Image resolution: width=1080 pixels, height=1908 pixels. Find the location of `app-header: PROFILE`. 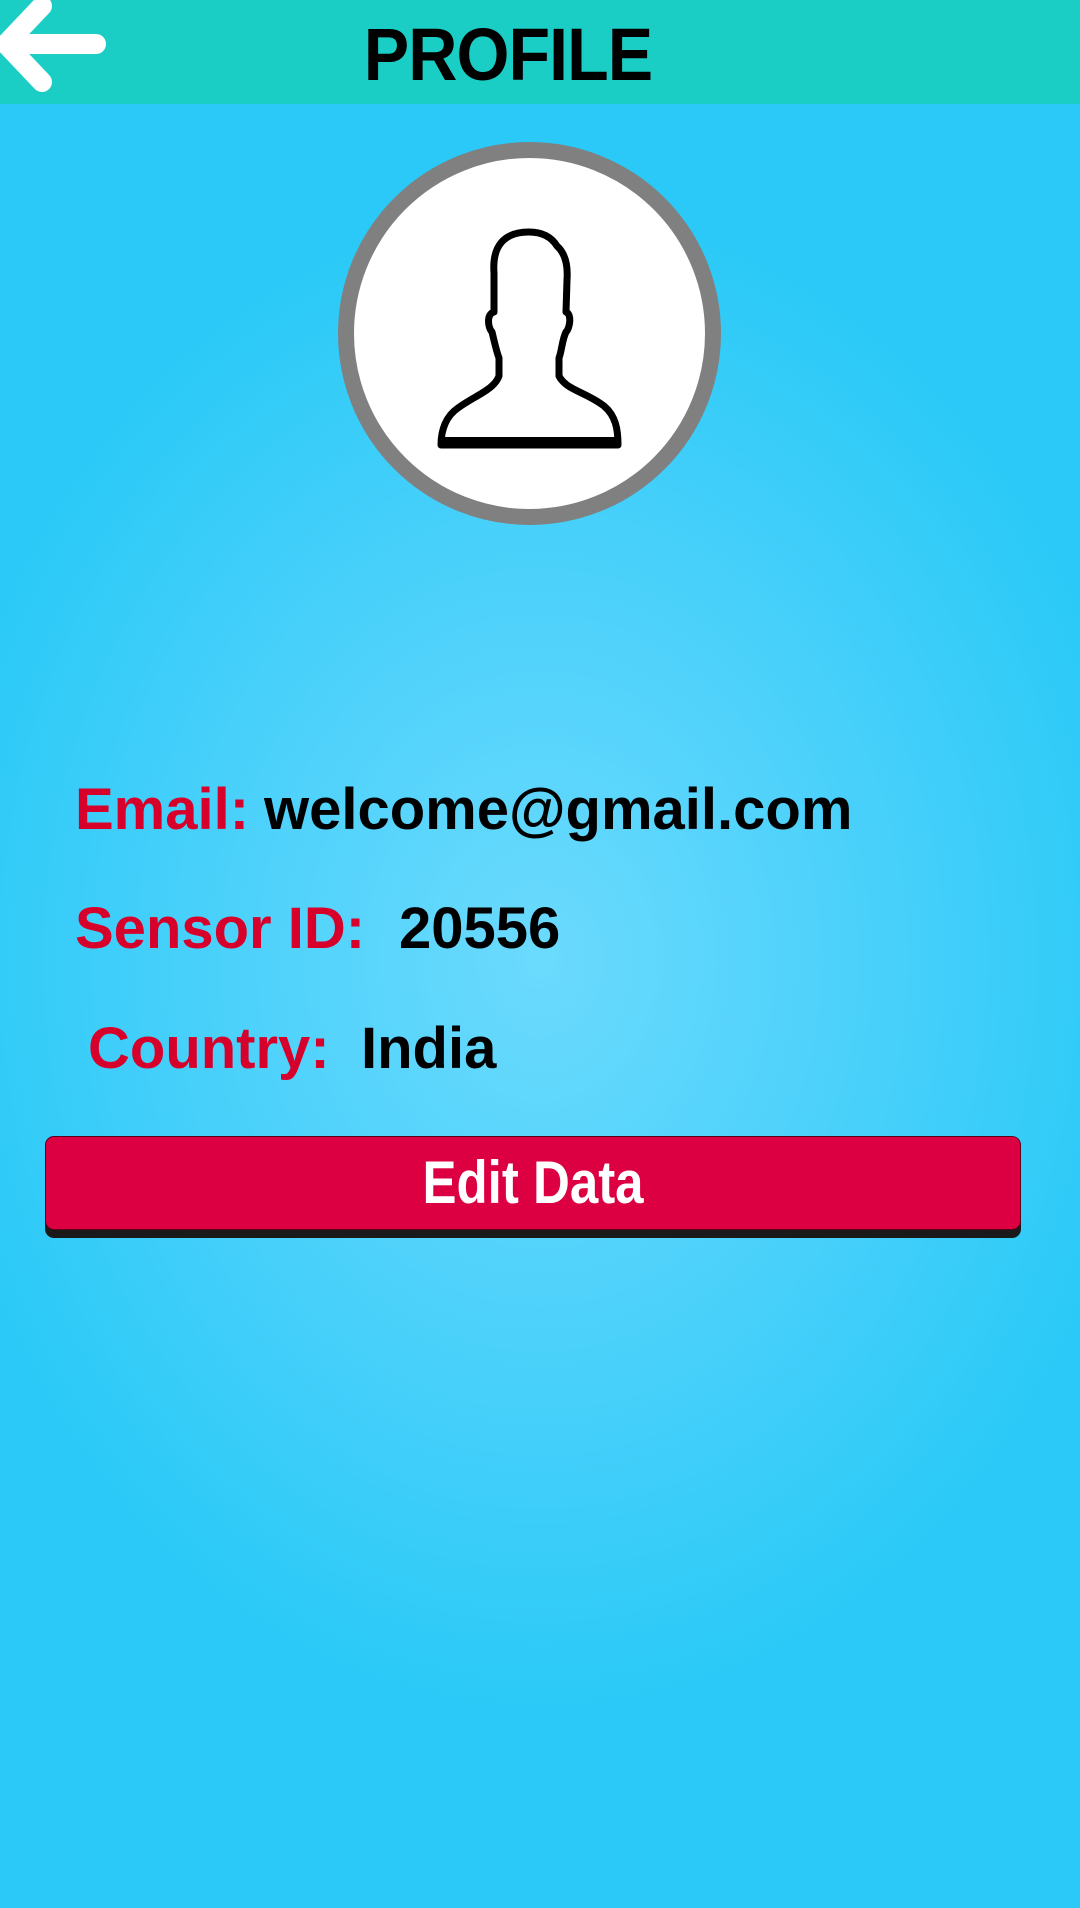

app-header: PROFILE is located at coordinates (540, 52).